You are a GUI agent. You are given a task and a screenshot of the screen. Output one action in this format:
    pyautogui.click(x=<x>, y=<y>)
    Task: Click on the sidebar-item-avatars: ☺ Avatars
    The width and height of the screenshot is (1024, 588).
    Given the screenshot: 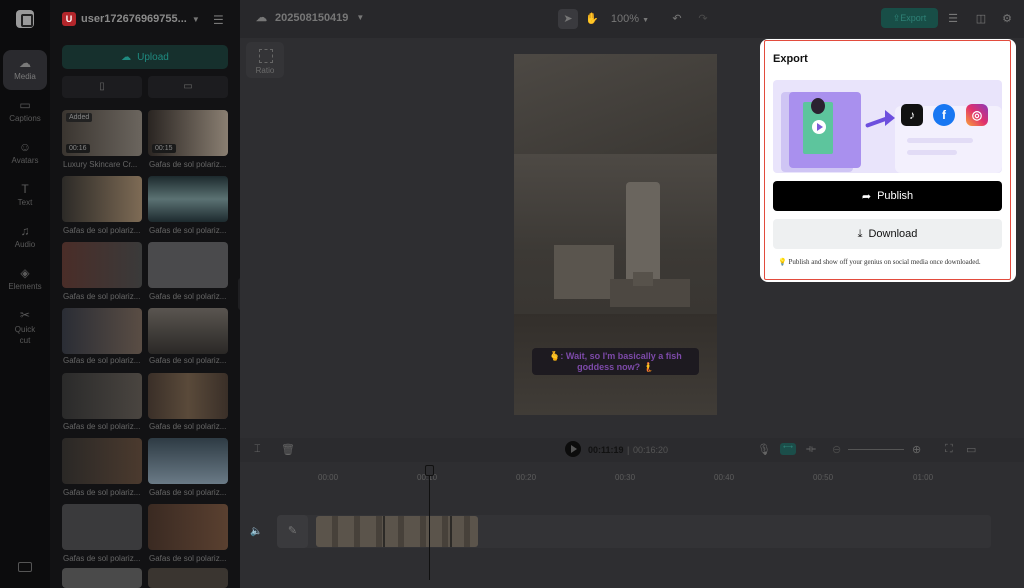 What is the action you would take?
    pyautogui.click(x=25, y=154)
    